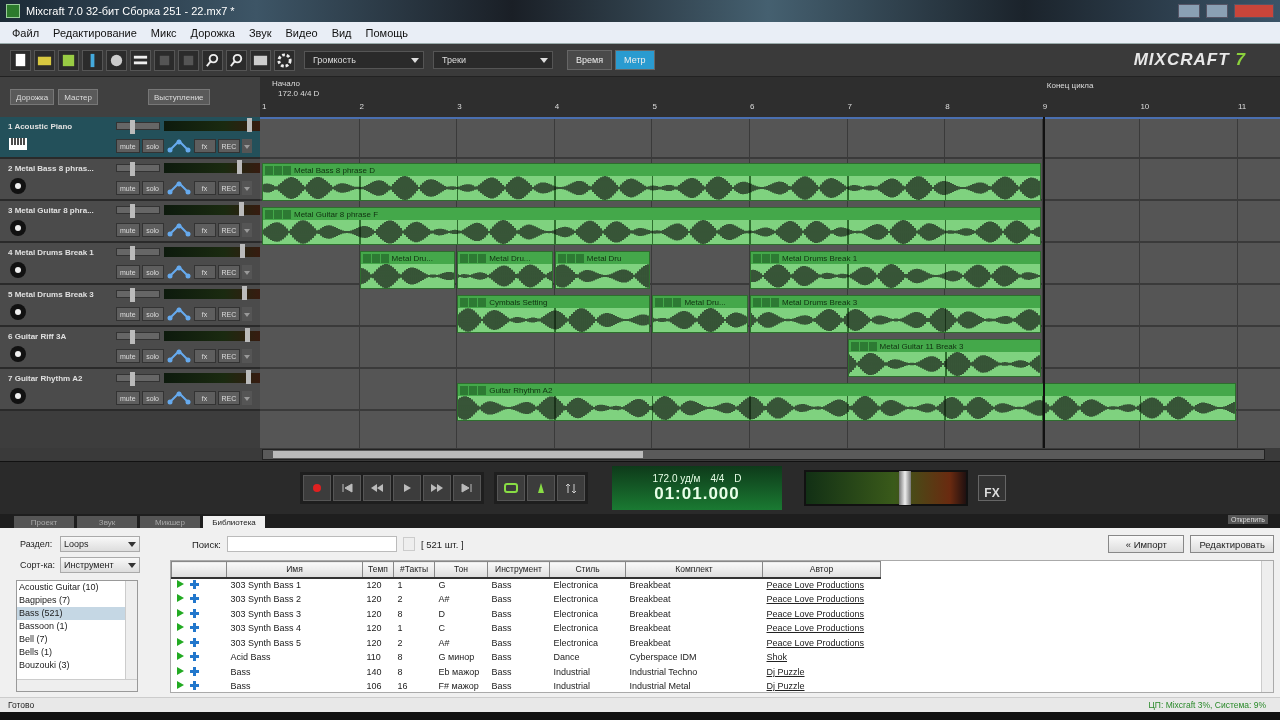 This screenshot has width=1280, height=720. Describe the element at coordinates (407, 488) in the screenshot. I see `play-button` at that location.